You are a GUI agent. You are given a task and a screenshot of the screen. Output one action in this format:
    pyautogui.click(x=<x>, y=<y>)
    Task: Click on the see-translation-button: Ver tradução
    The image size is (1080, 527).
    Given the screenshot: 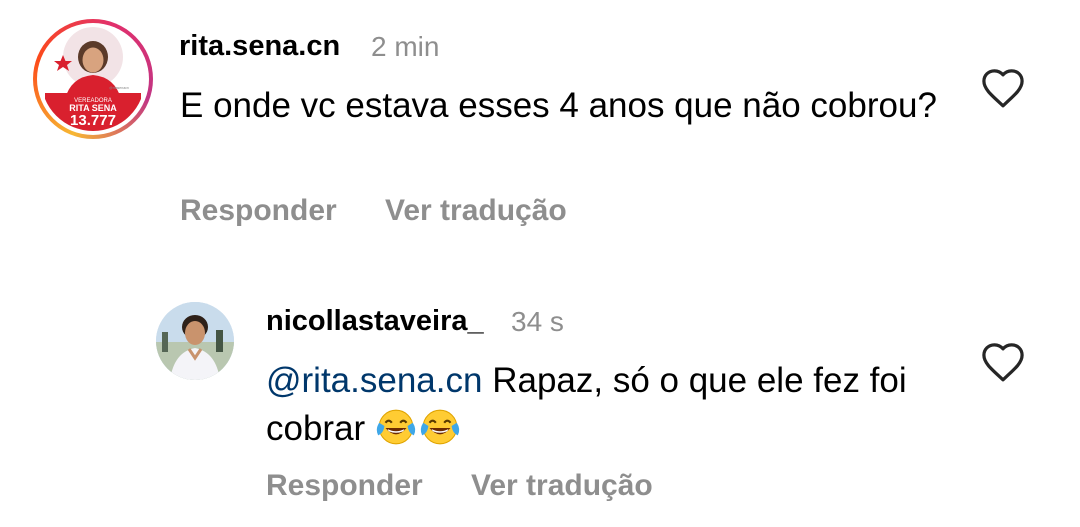 What is the action you would take?
    pyautogui.click(x=476, y=211)
    